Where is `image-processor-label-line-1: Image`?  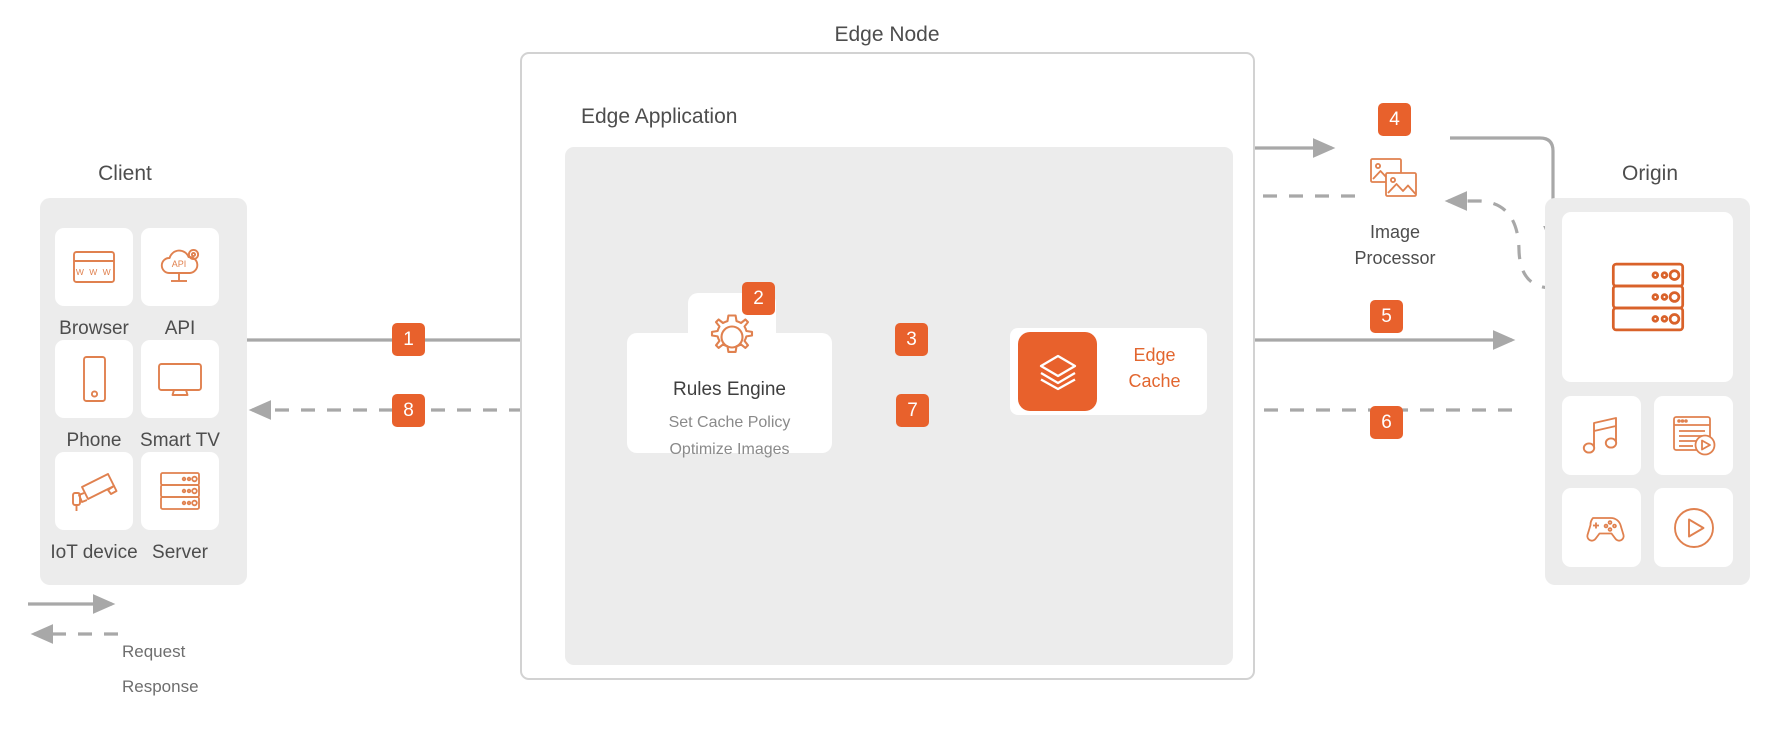 image-processor-label-line-1: Image is located at coordinates (1395, 232).